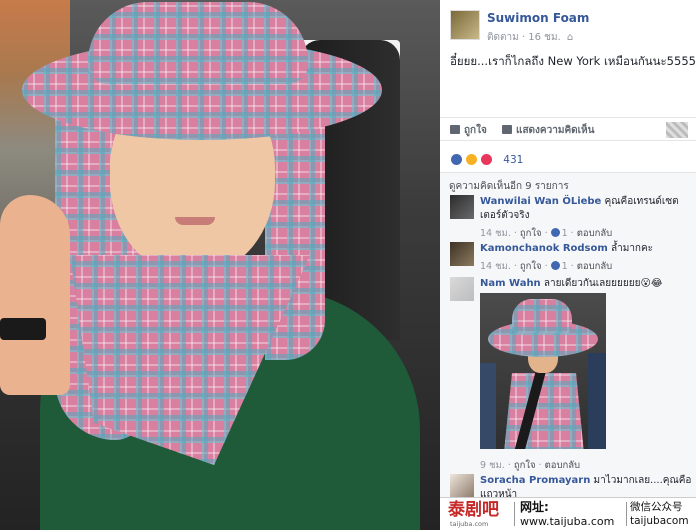 The height and width of the screenshot is (530, 696). Describe the element at coordinates (555, 130) in the screenshot. I see `comment-label: แสดงความคิดเห็น` at that location.